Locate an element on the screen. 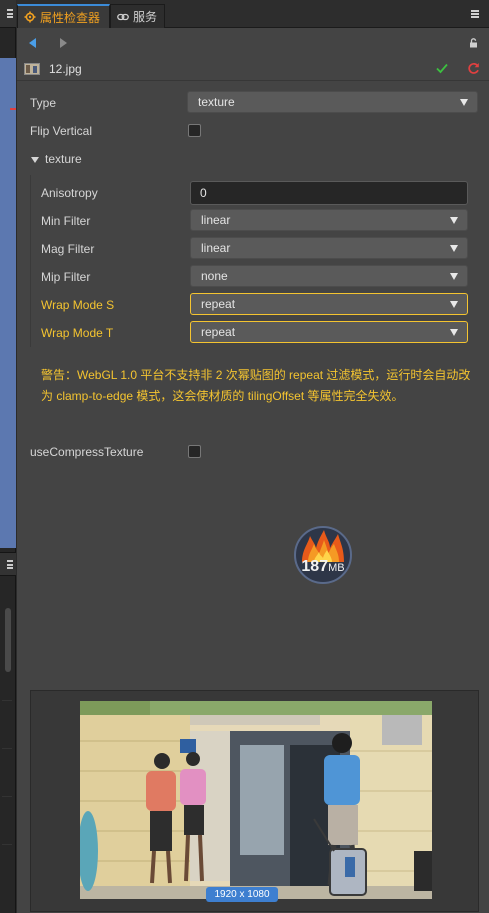 The width and height of the screenshot is (489, 913). memory-usage-badge: 187MB is located at coordinates (323, 555).